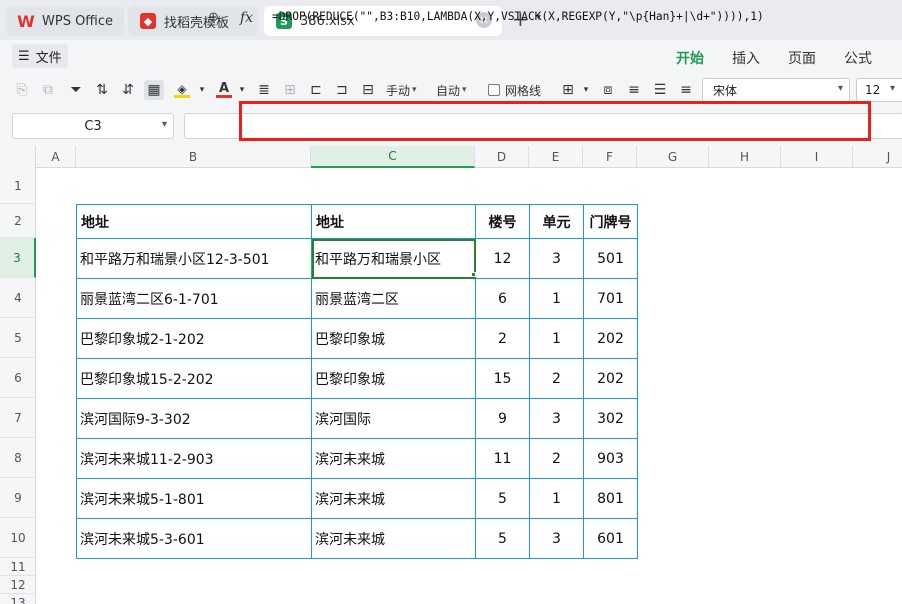  Describe the element at coordinates (586, 90) in the screenshot. I see `chevron-down-icon: ▾` at that location.